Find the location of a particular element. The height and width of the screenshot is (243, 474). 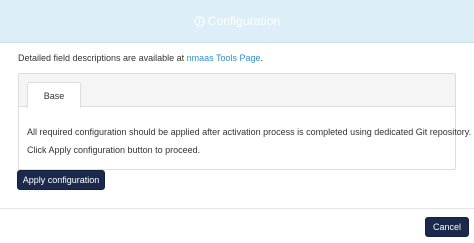

tab-strip: Base is located at coordinates (237, 91).